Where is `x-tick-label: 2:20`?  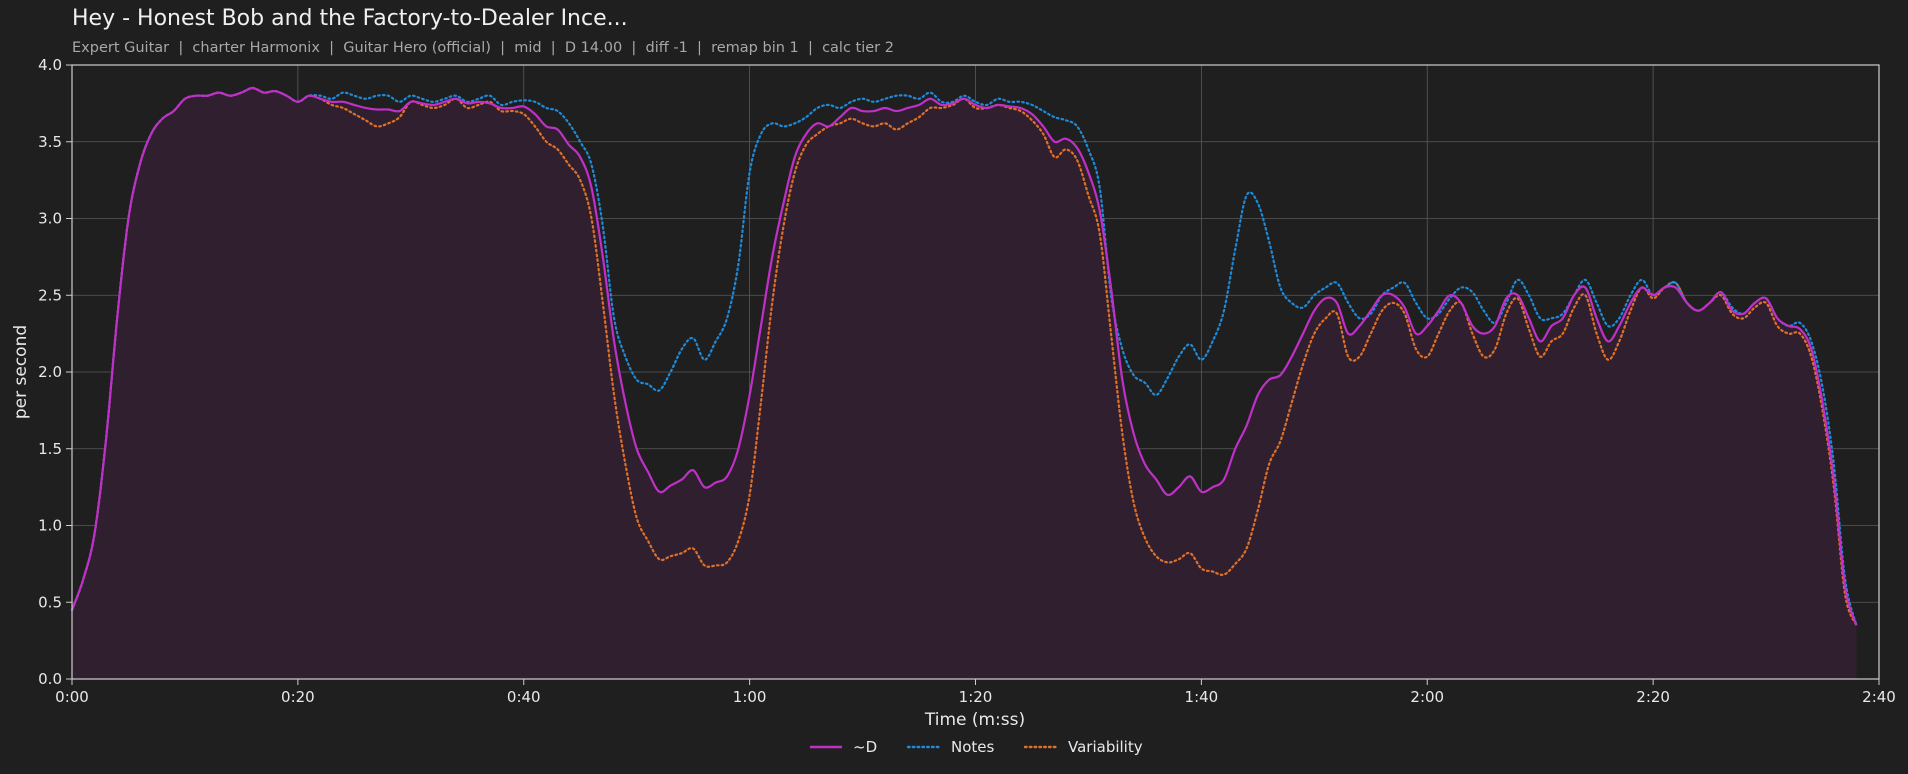
x-tick-label: 2:20 is located at coordinates (1653, 697).